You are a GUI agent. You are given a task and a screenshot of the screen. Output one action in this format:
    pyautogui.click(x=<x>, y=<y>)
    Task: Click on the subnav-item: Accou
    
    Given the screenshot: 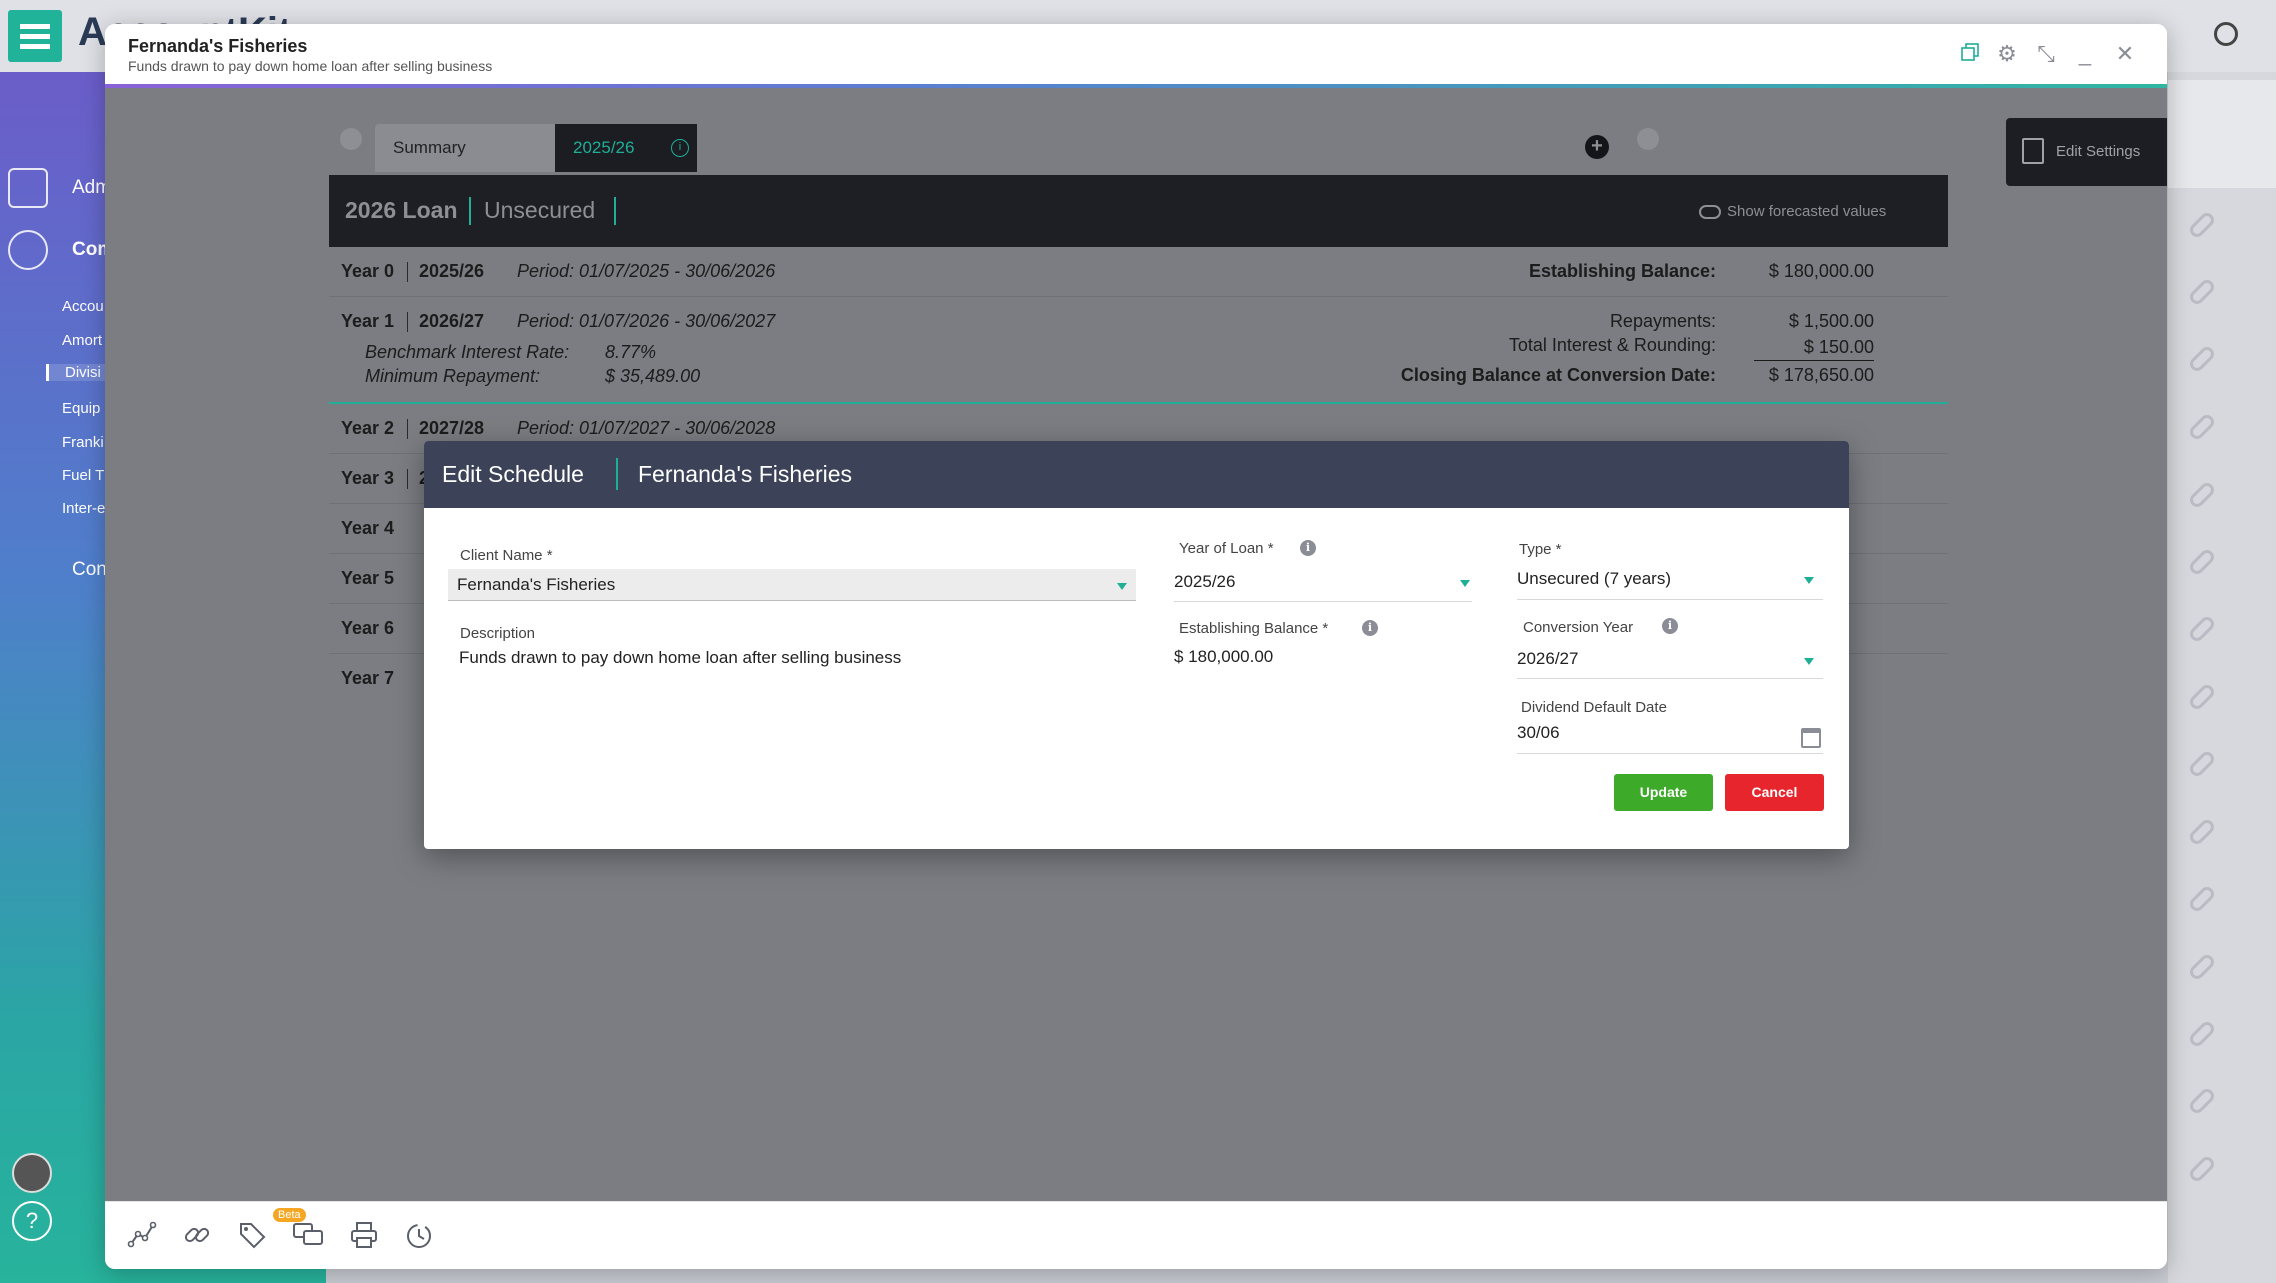 What is the action you would take?
    pyautogui.click(x=83, y=306)
    